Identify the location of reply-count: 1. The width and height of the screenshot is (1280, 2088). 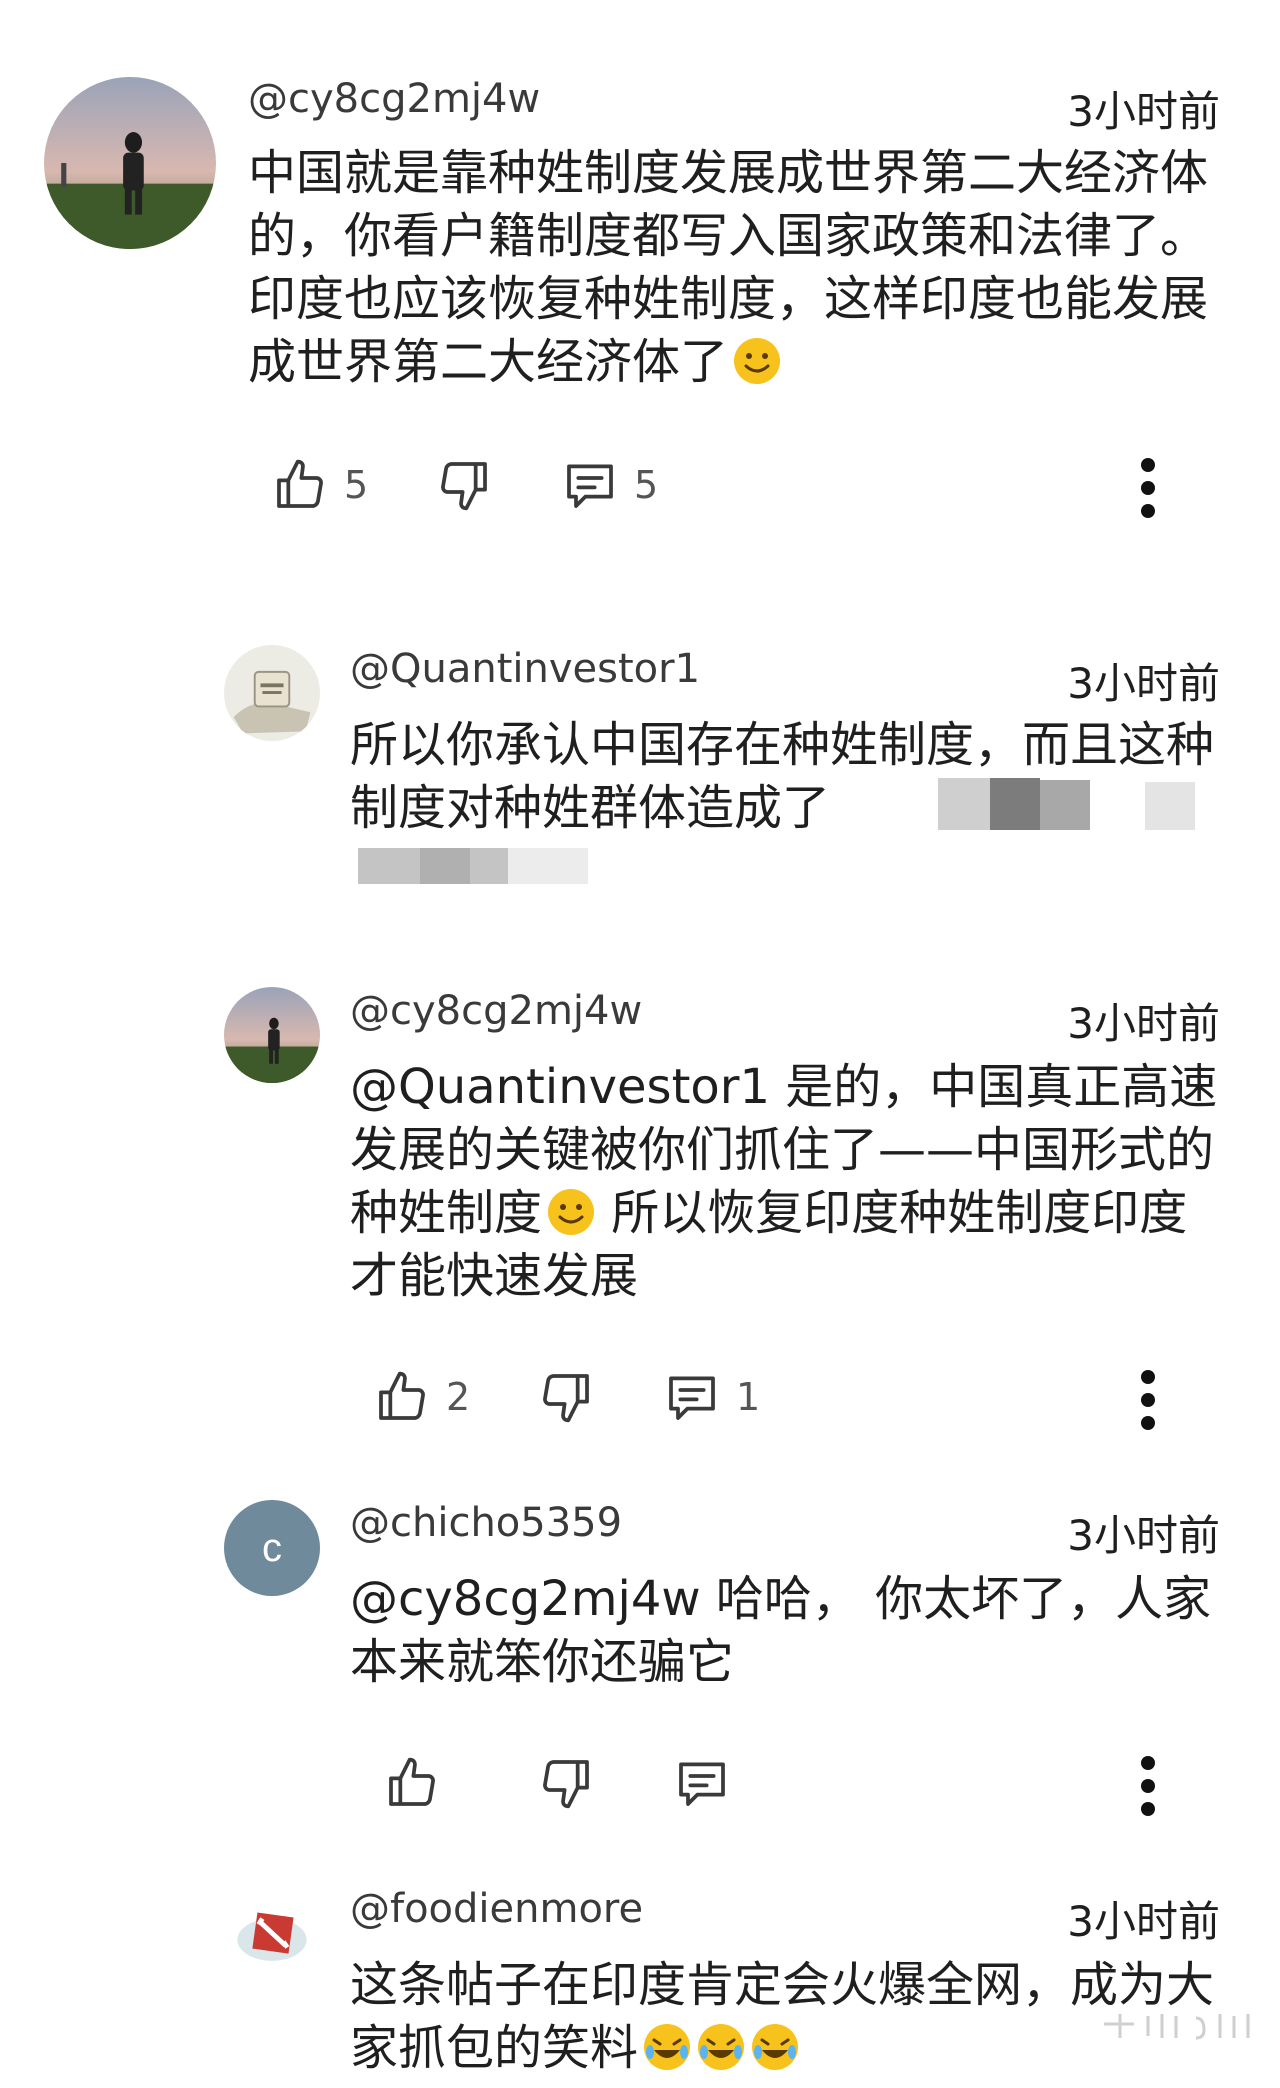
(748, 1397).